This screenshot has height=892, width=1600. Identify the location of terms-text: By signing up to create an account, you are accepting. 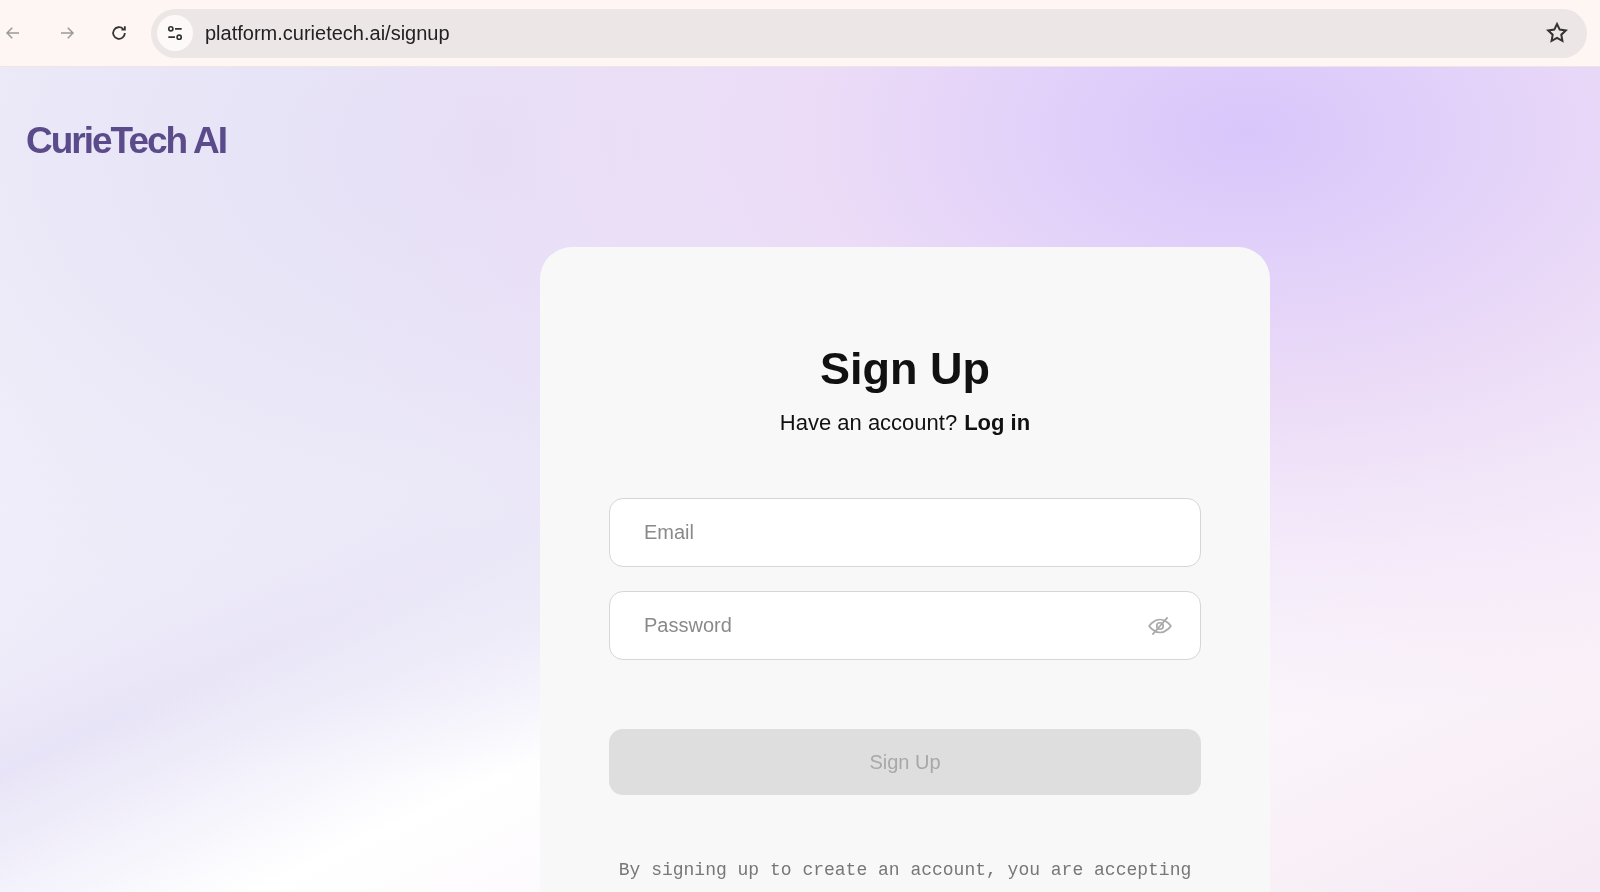
(905, 870).